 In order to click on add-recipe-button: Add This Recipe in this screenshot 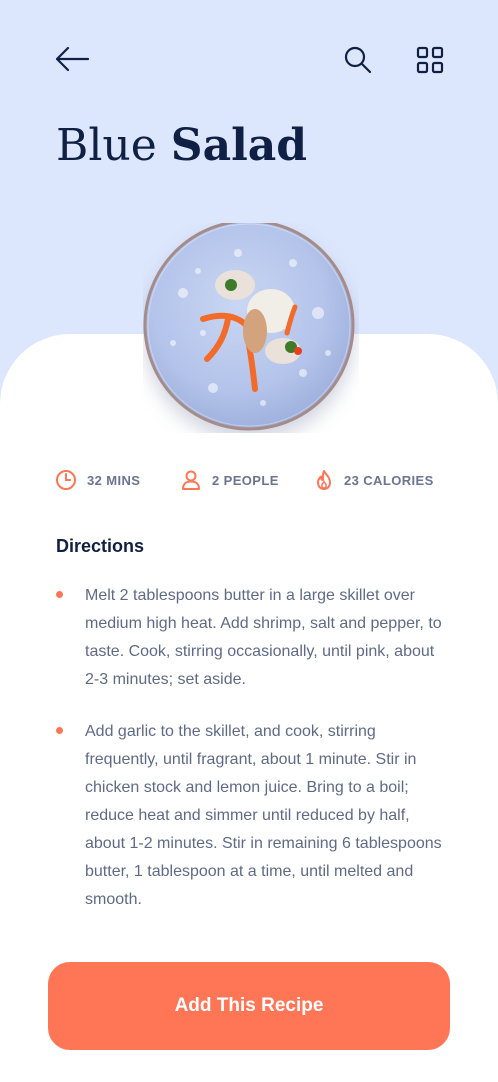, I will do `click(249, 1006)`.